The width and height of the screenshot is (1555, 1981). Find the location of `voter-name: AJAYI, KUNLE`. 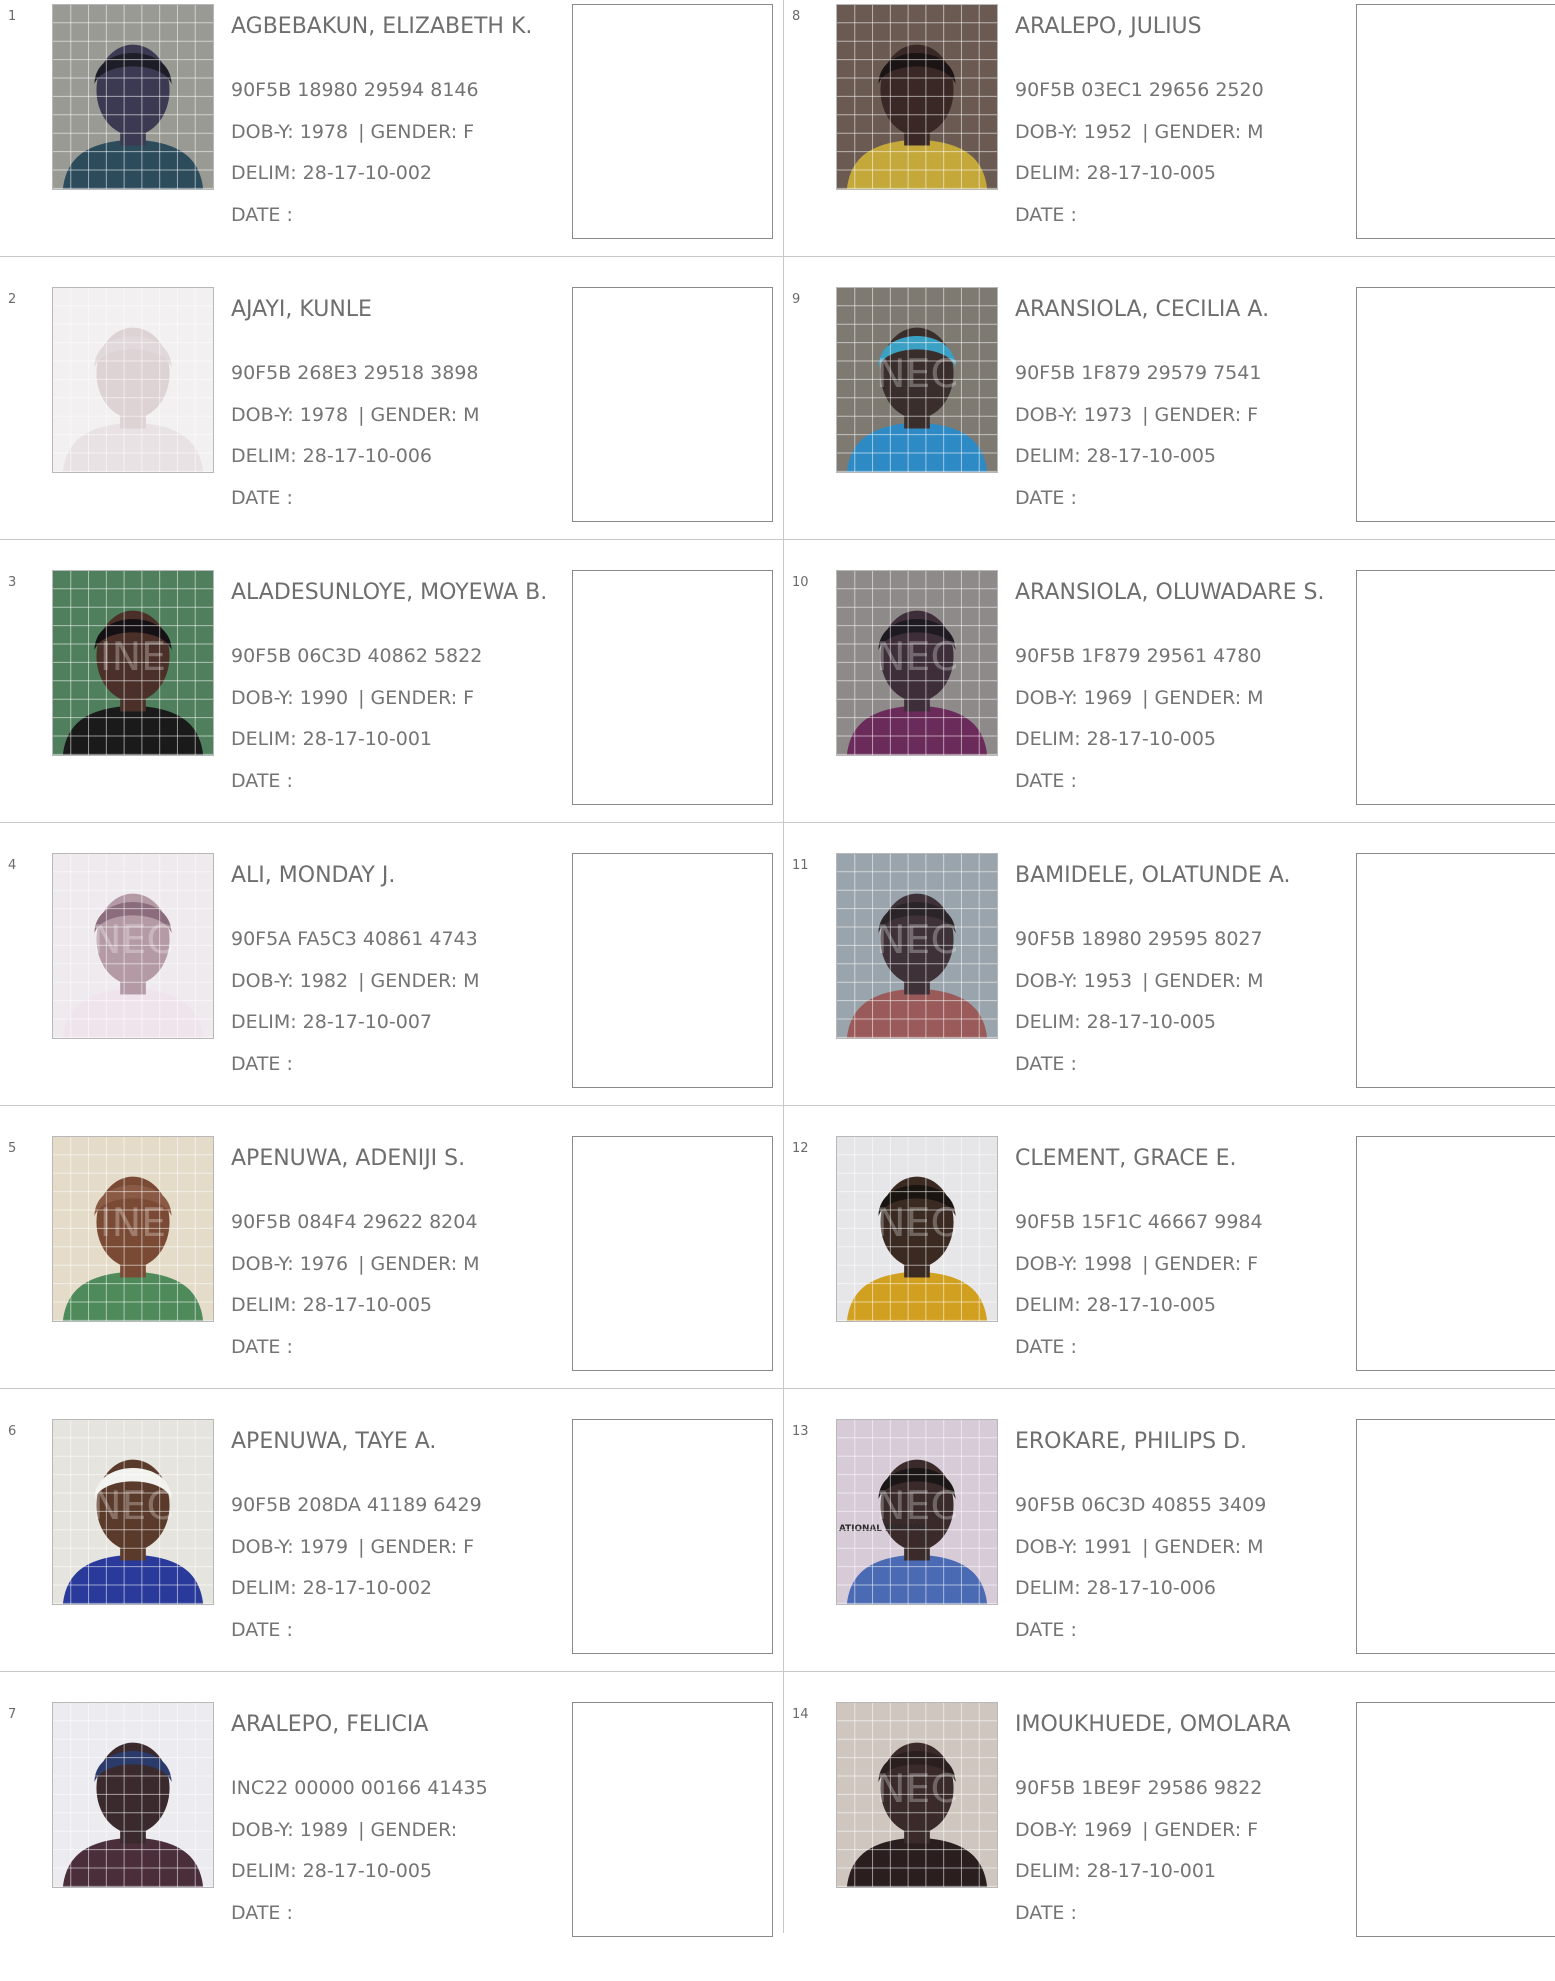

voter-name: AJAYI, KUNLE is located at coordinates (301, 309).